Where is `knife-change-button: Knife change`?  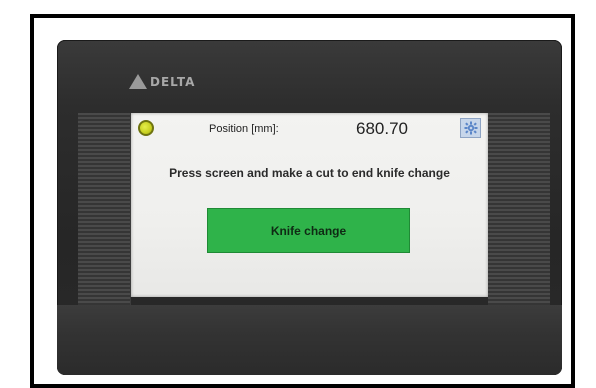 knife-change-button: Knife change is located at coordinates (308, 230).